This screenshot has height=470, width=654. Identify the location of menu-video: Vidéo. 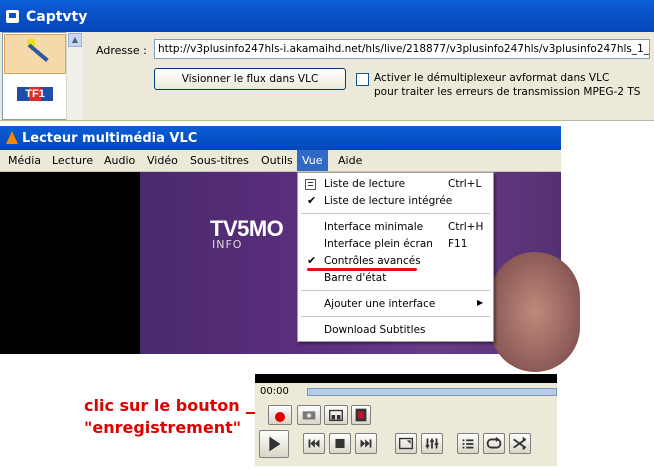
(162, 160).